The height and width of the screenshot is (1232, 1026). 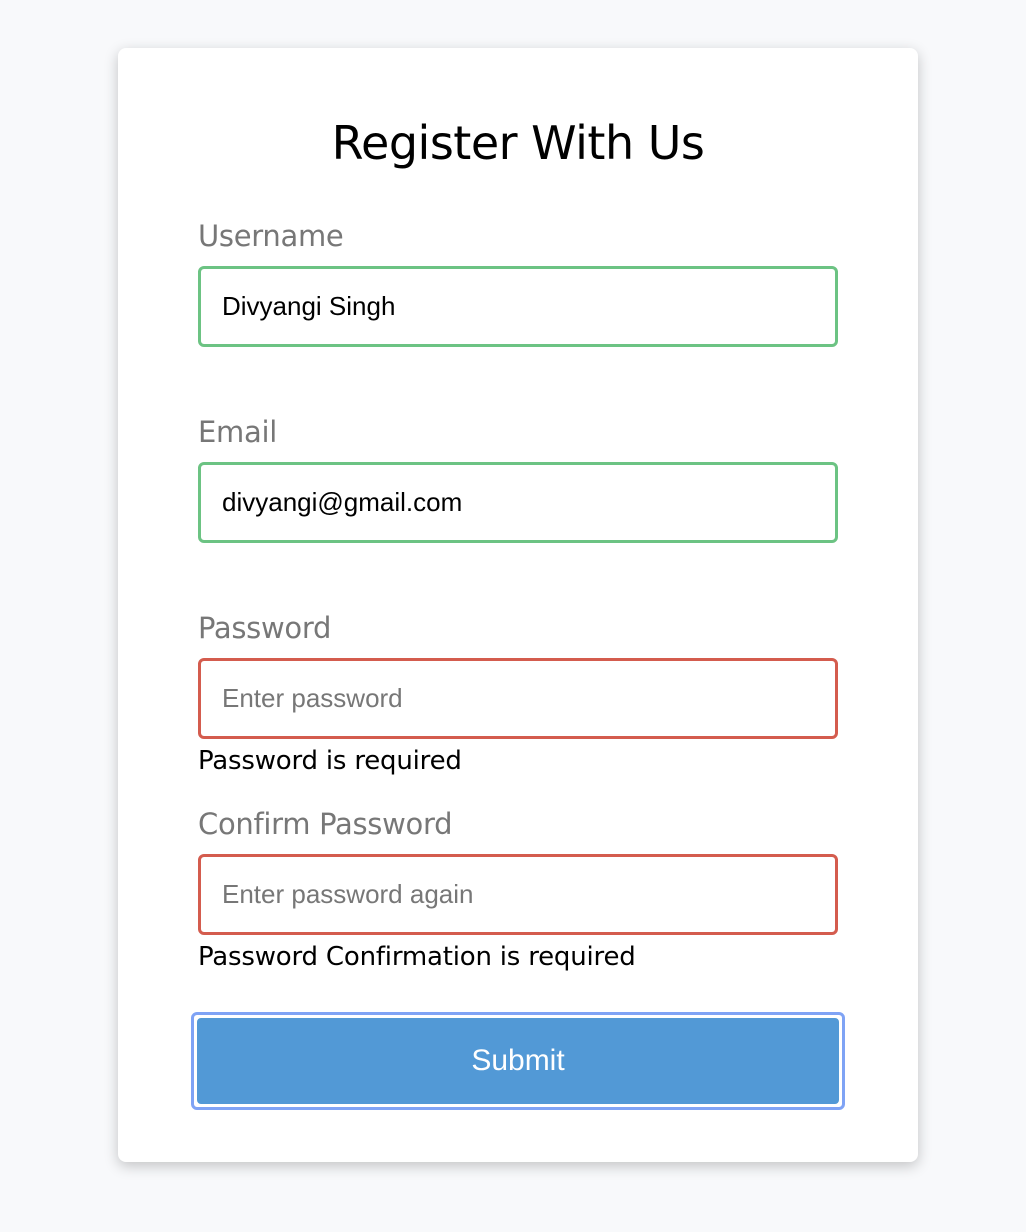 What do you see at coordinates (330, 761) in the screenshot?
I see `password-error-message: Password is required` at bounding box center [330, 761].